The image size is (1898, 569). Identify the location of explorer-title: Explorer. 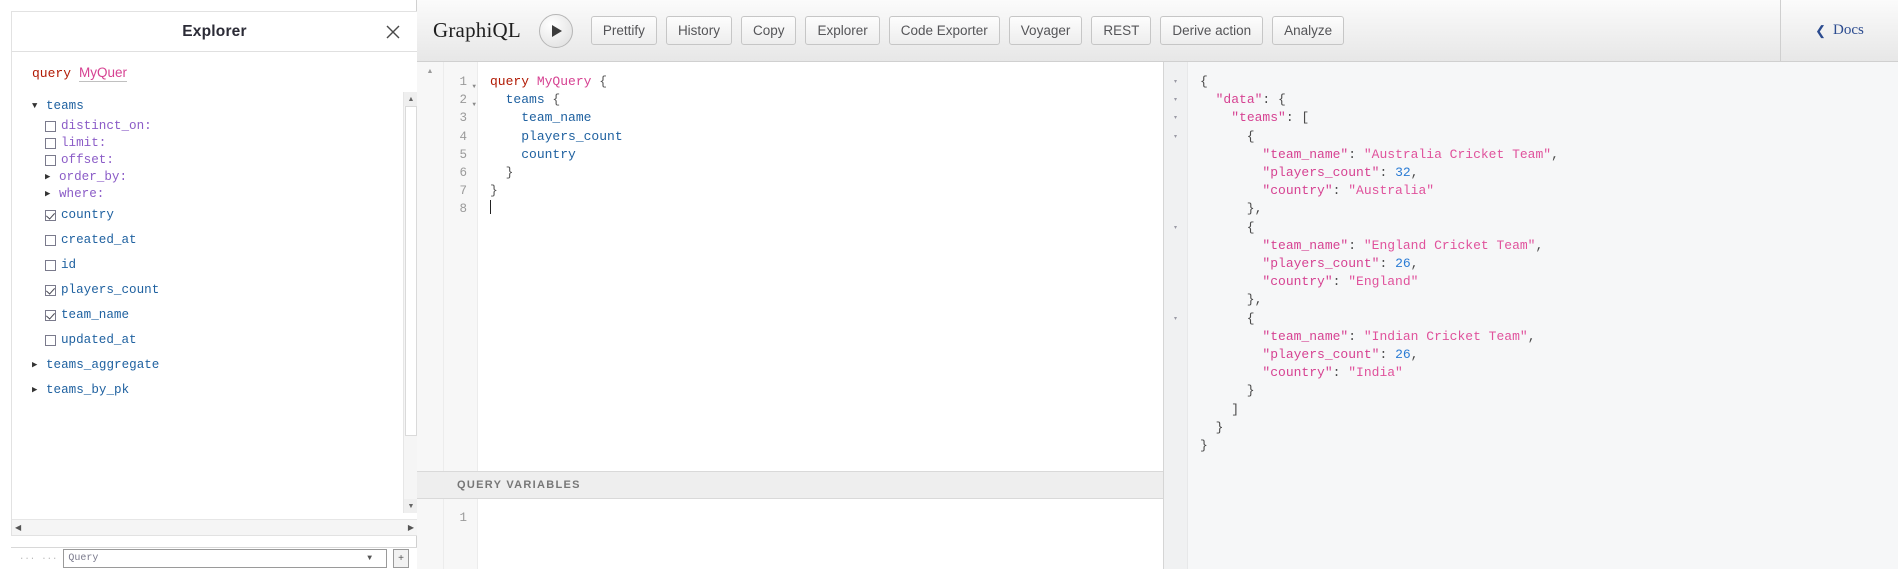
(214, 31).